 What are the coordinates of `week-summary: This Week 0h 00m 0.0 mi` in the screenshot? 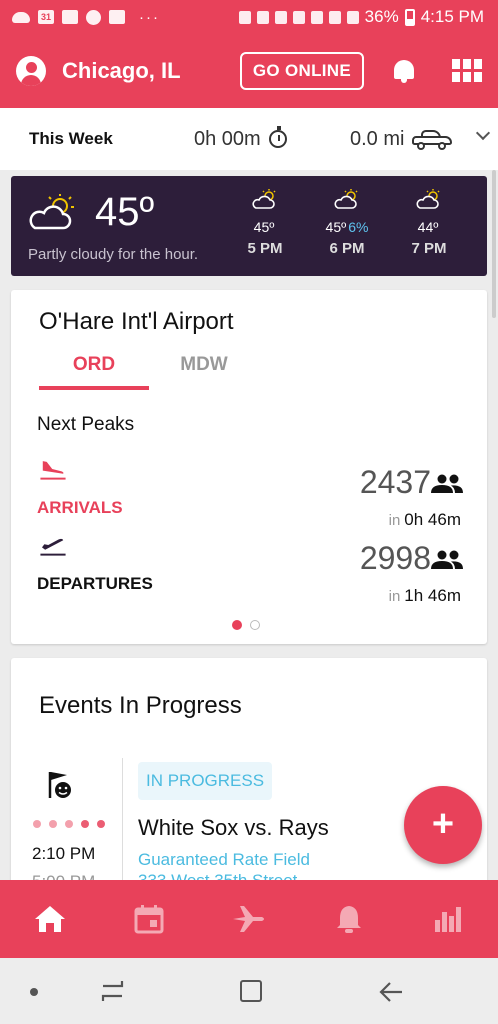 It's located at (249, 139).